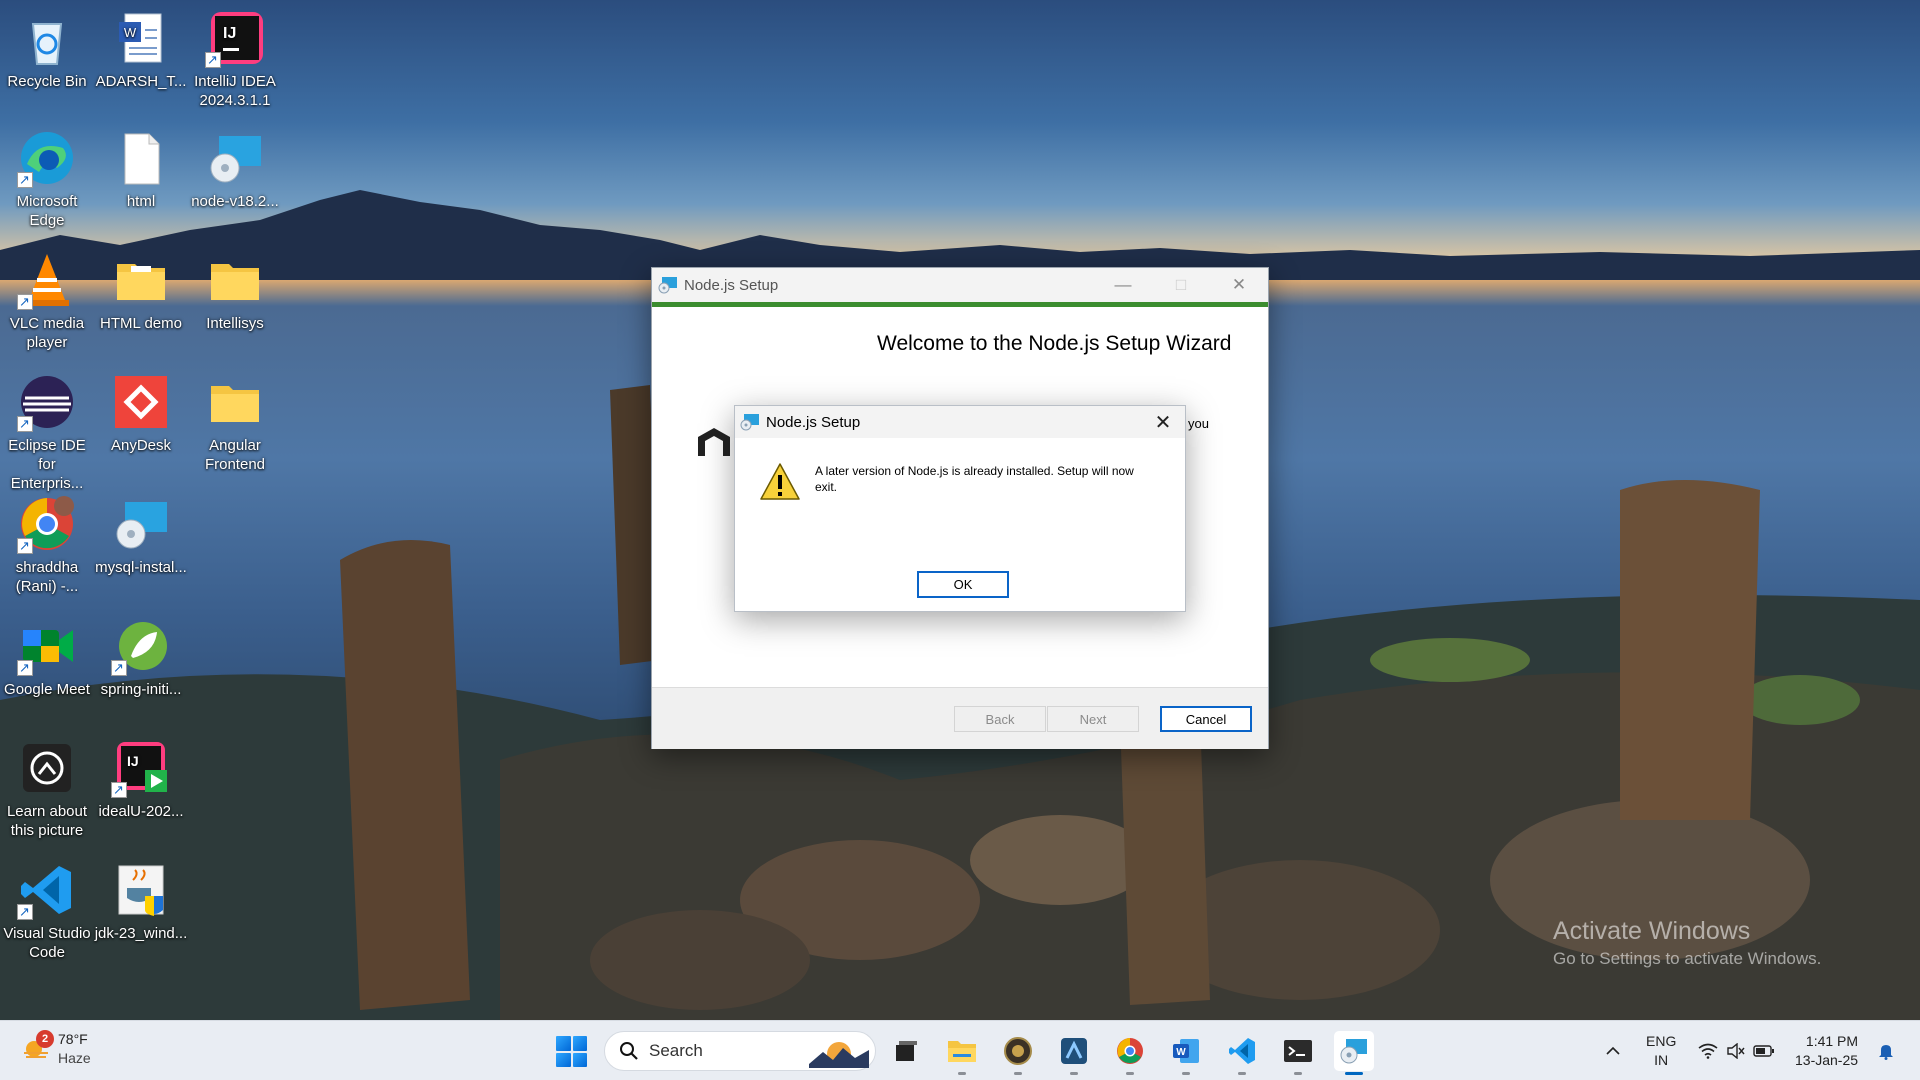  Describe the element at coordinates (960, 422) in the screenshot. I see `dialog-titlebar: Node.js Setup` at that location.